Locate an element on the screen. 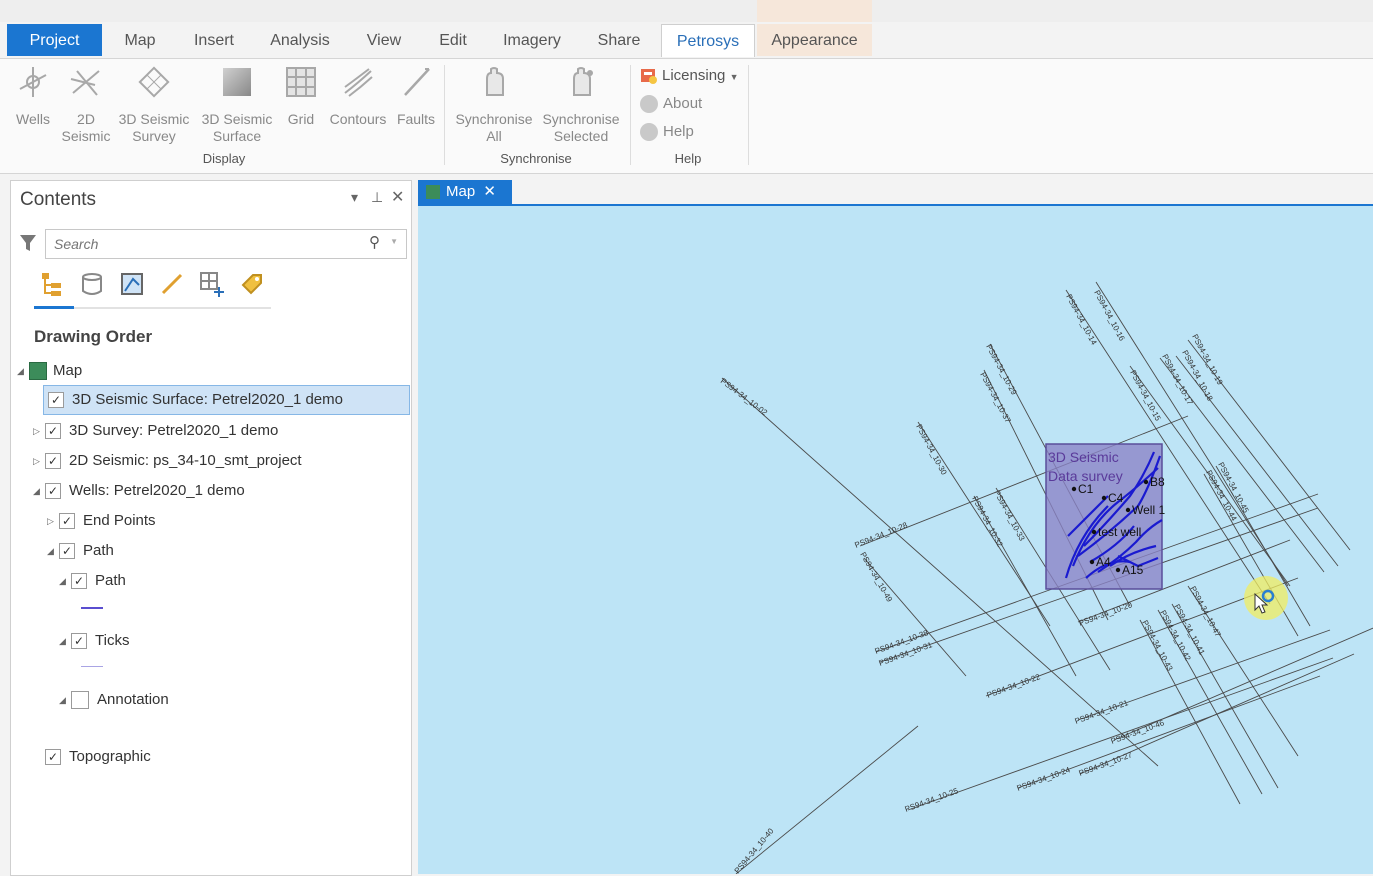 Image resolution: width=1373 pixels, height=876 pixels. synchronise-all-button: Synchronise All is located at coordinates (494, 105).